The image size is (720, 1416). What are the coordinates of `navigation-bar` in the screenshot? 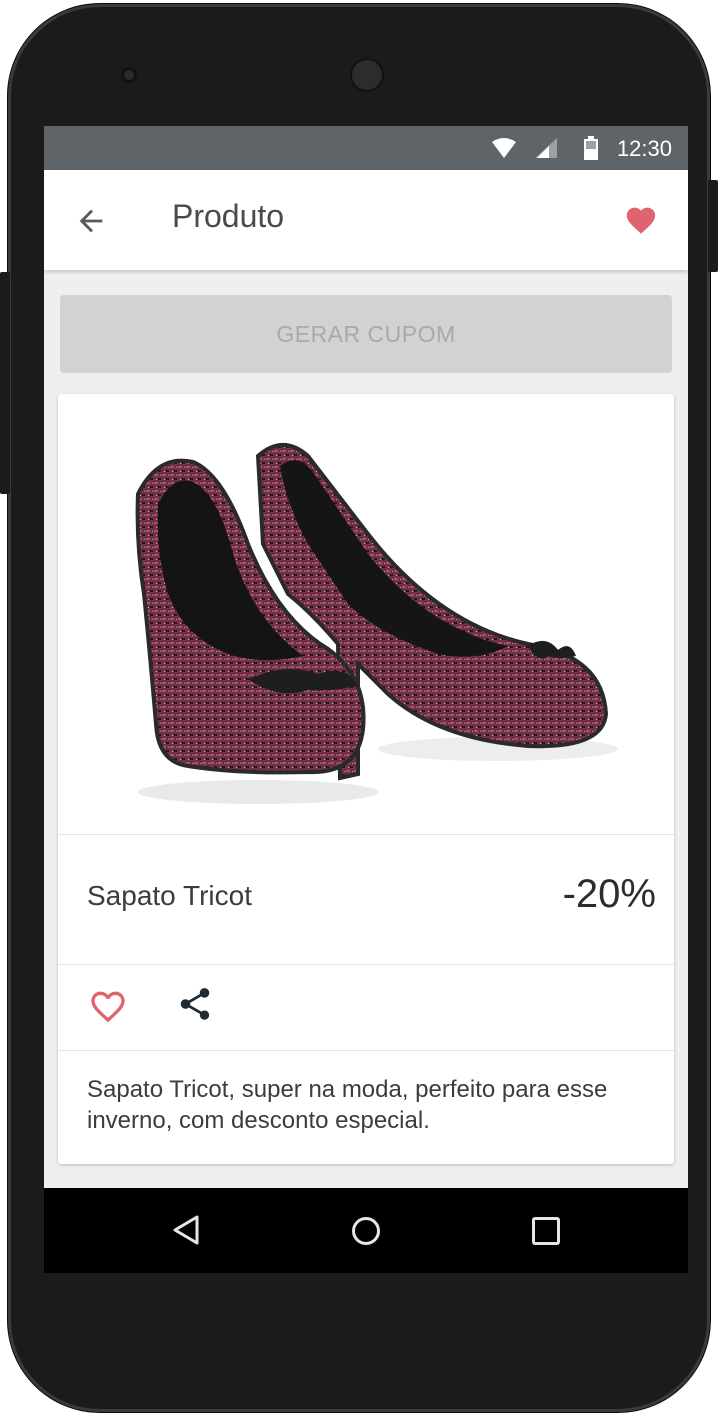 It's located at (366, 1230).